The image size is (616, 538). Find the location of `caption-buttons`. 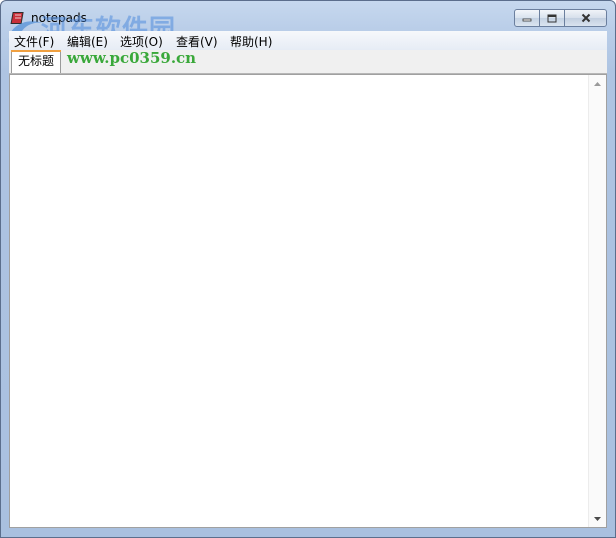

caption-buttons is located at coordinates (560, 18).